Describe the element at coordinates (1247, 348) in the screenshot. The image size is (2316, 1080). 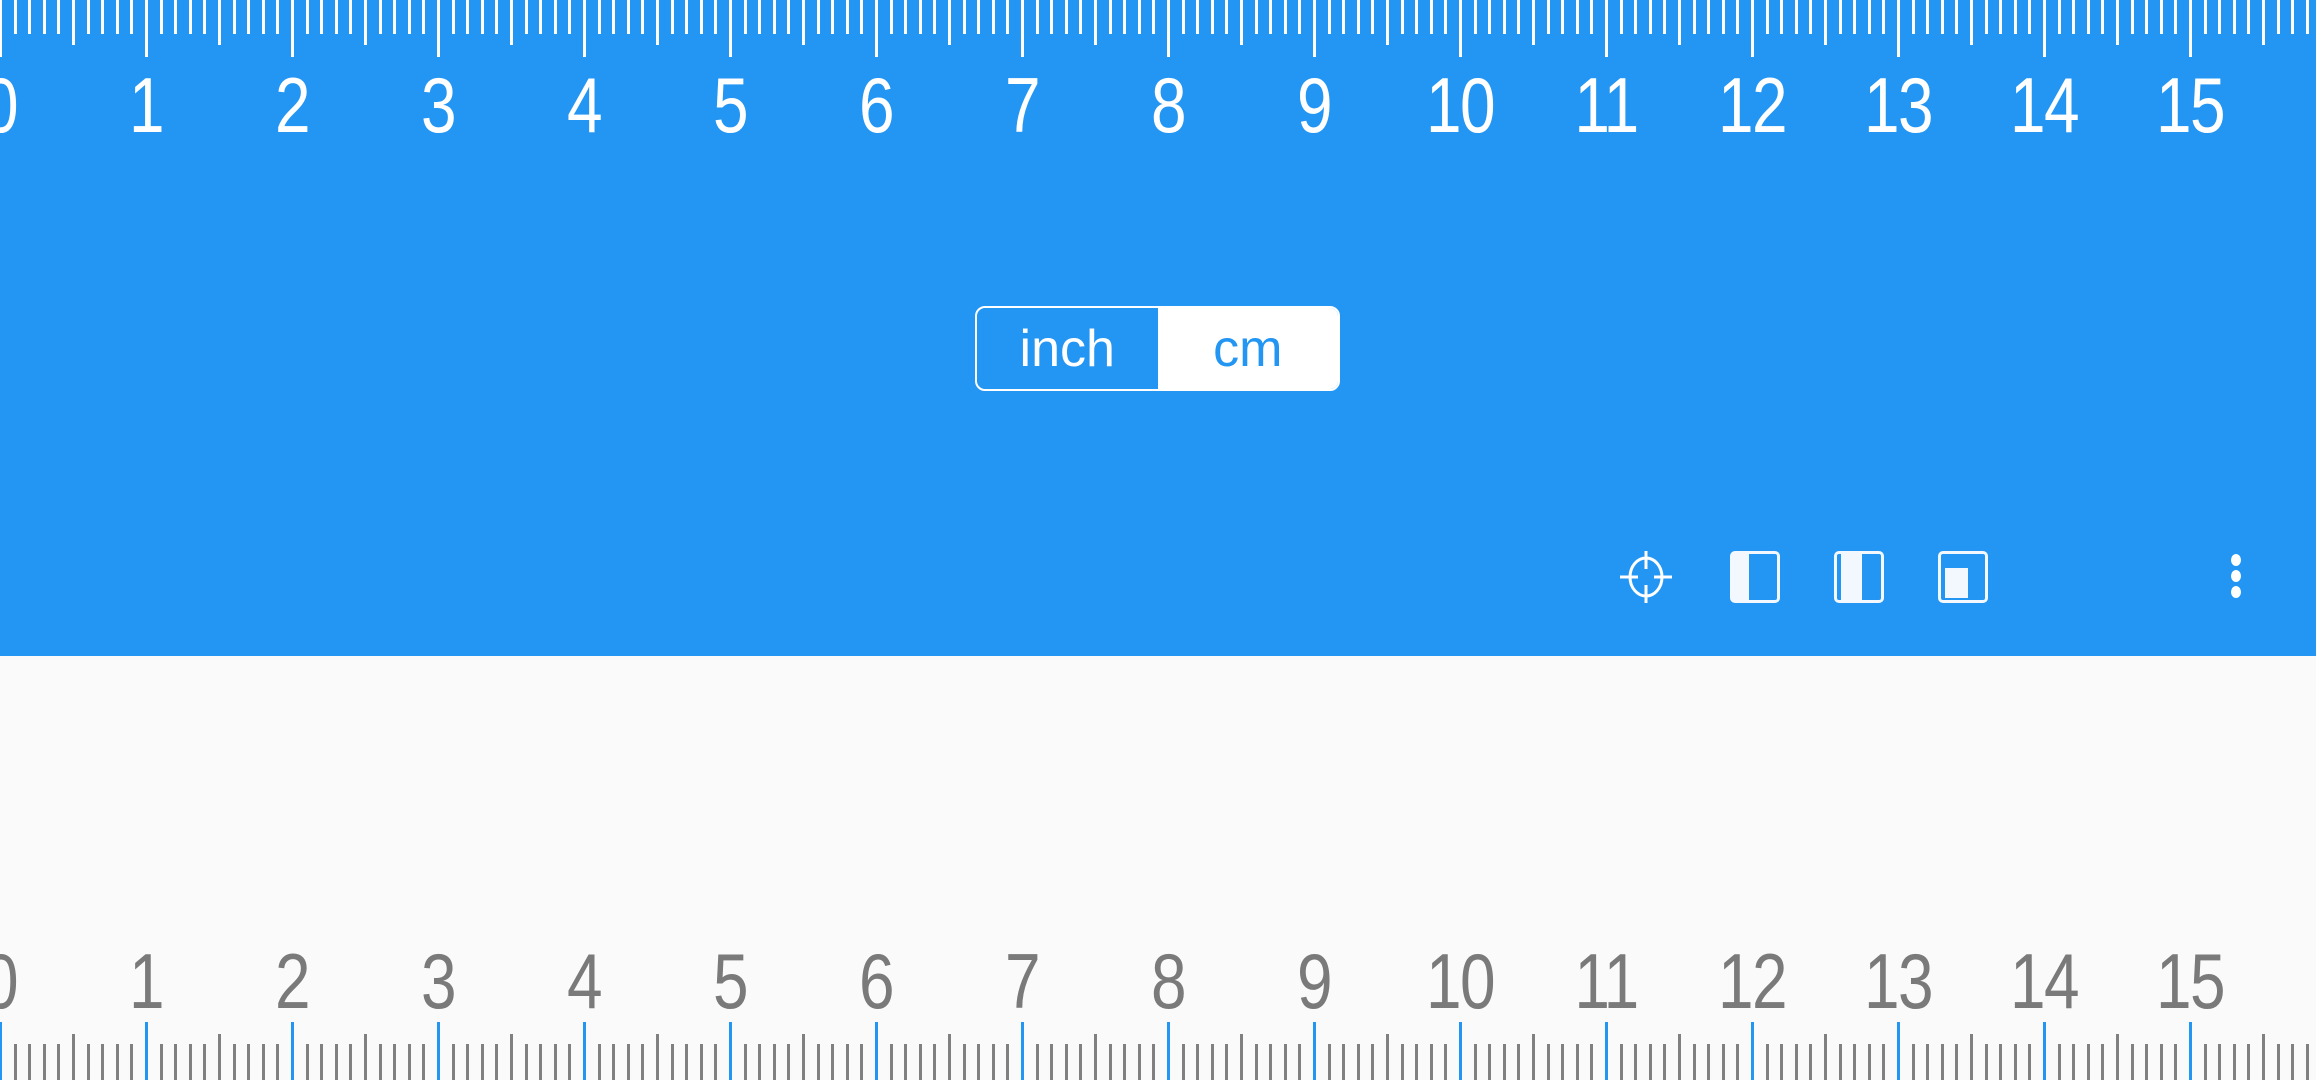
I see `unit-option-cm: cm` at that location.